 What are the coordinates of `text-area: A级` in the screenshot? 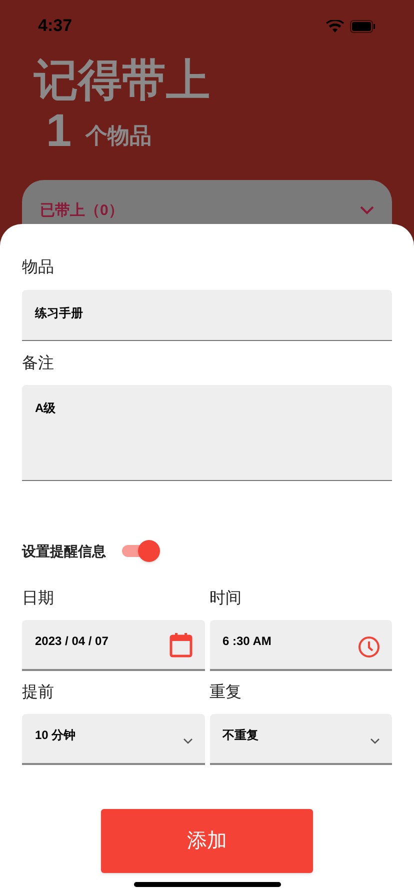 It's located at (207, 433).